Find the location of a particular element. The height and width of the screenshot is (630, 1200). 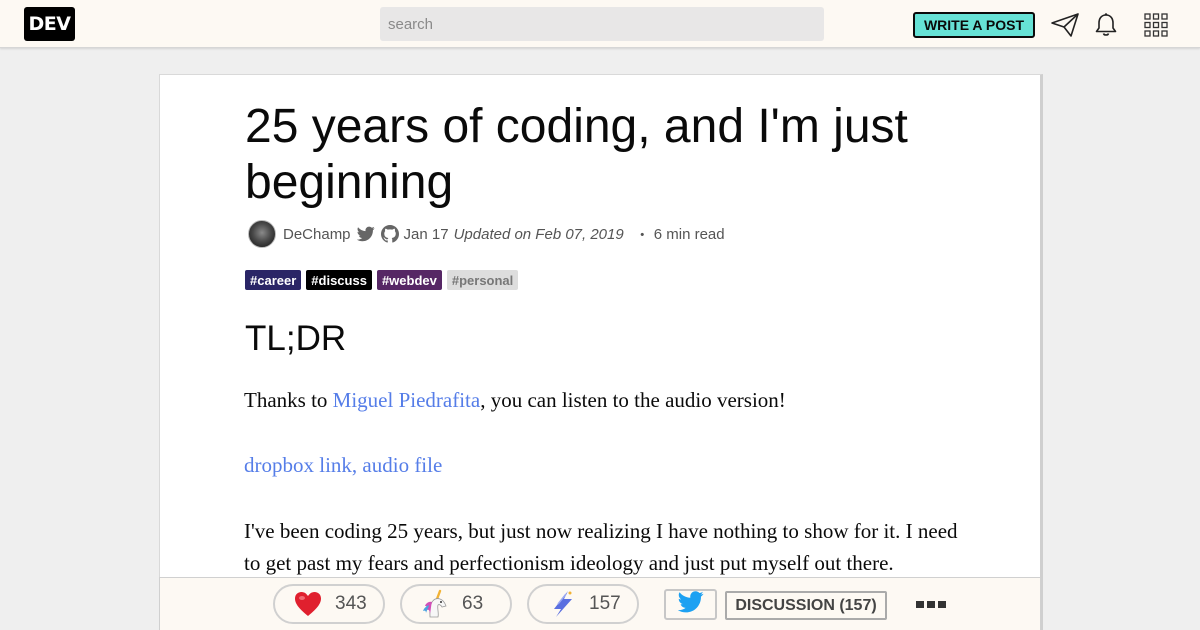

bookmark-reaction-button: 157 is located at coordinates (583, 604).